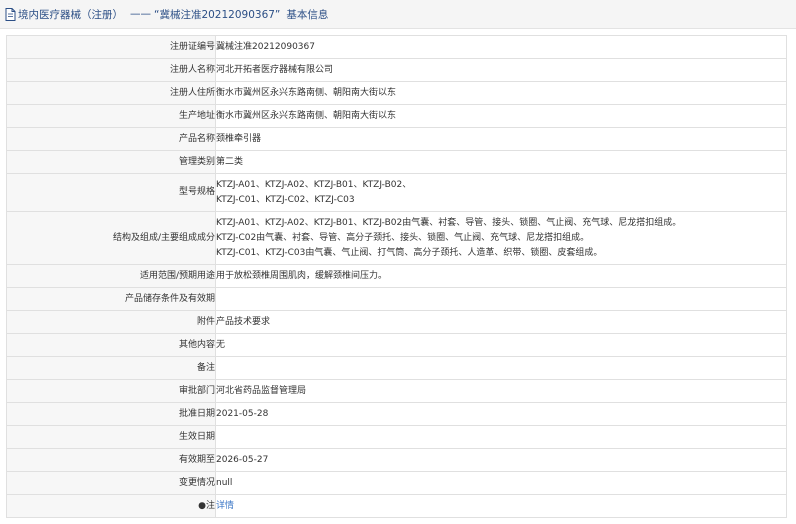 The width and height of the screenshot is (796, 524). What do you see at coordinates (501, 116) in the screenshot?
I see `row-value-production-address: 衡水市冀州区永兴东路南侧、朝阳南大街以东` at bounding box center [501, 116].